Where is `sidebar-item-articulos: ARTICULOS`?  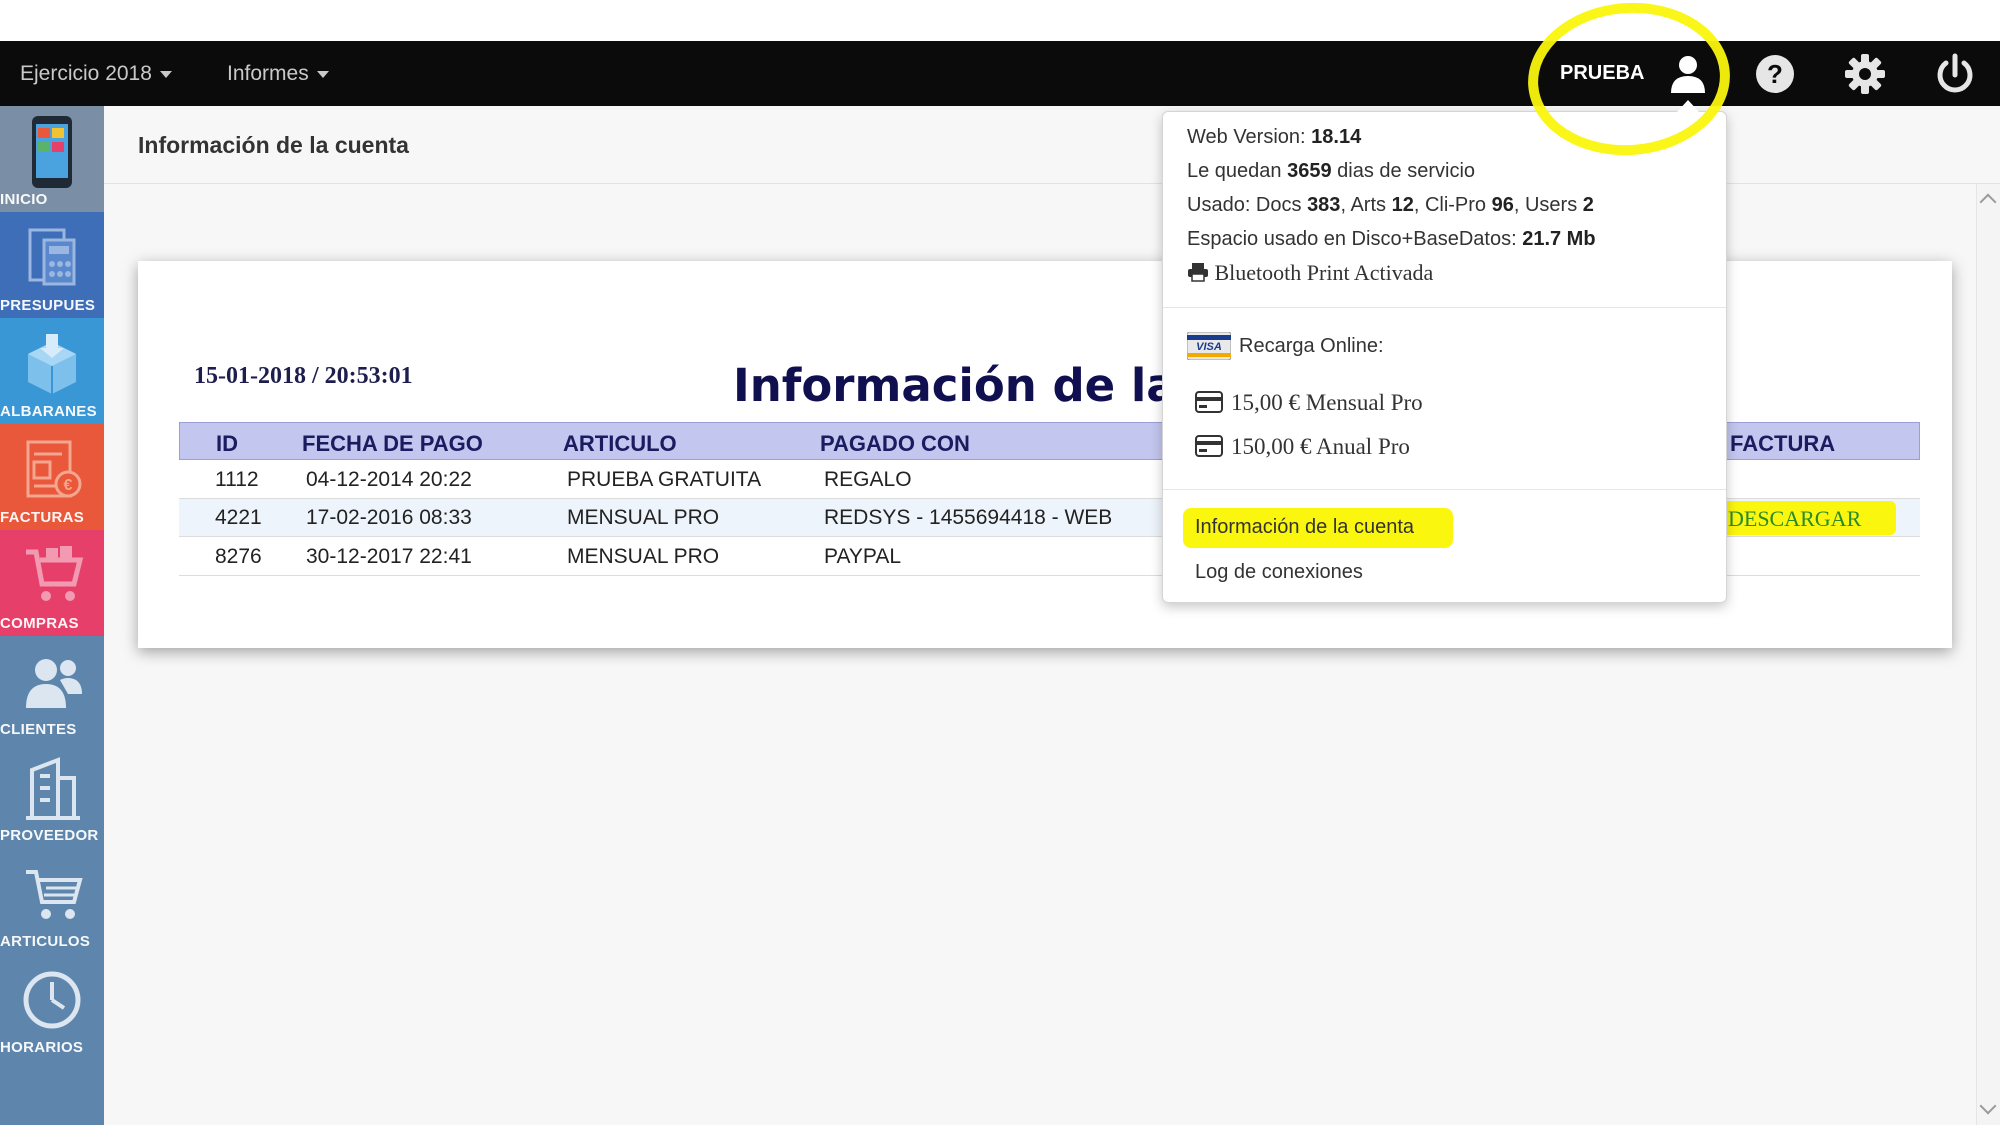 sidebar-item-articulos: ARTICULOS is located at coordinates (52, 901).